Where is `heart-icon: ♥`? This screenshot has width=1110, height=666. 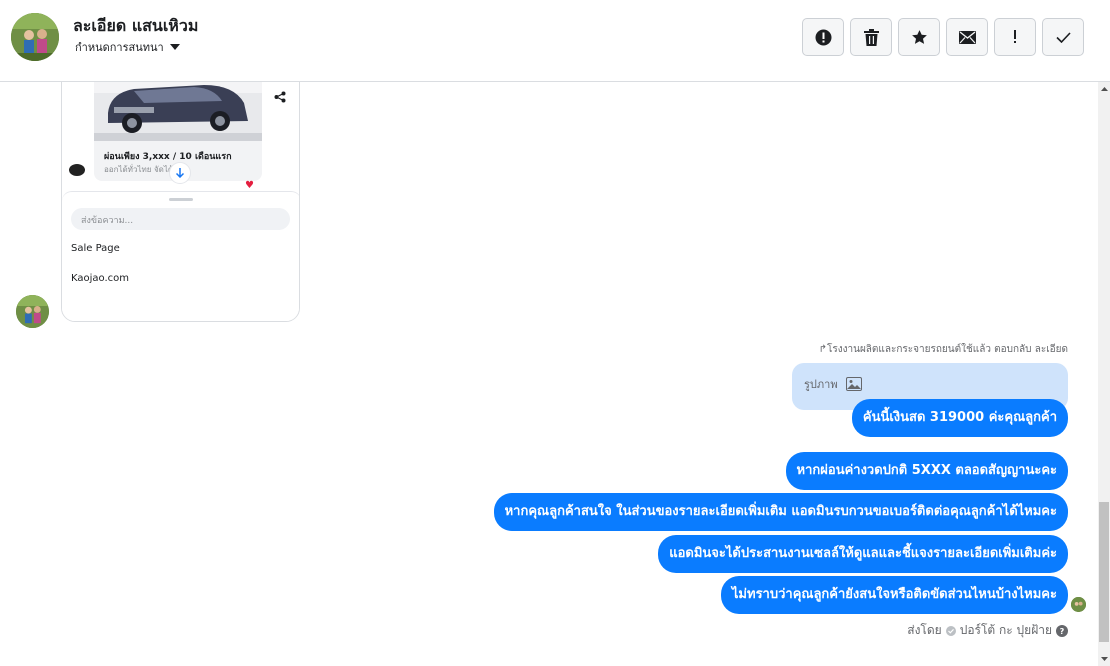 heart-icon: ♥ is located at coordinates (249, 185).